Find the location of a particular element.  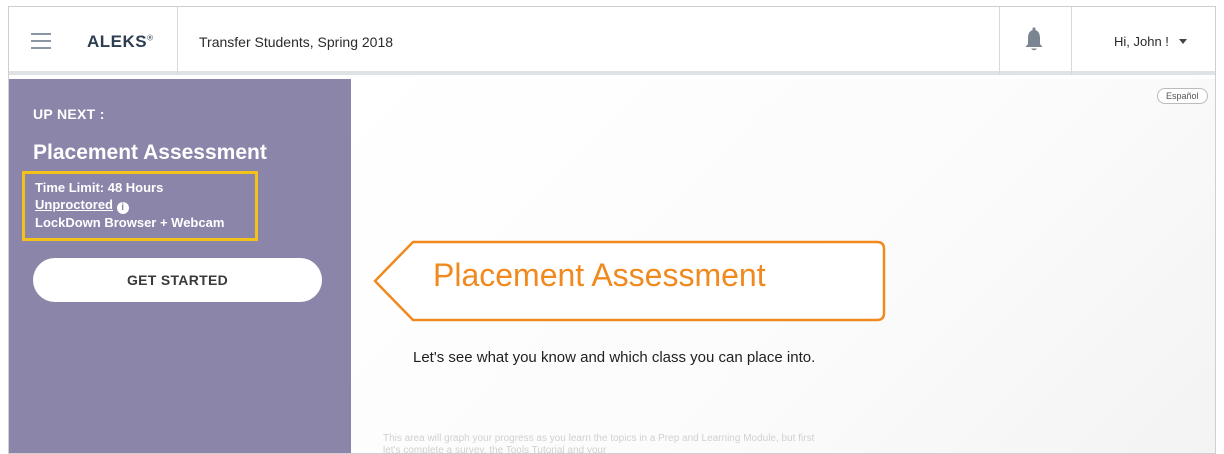

browser-requirement-text: LockDown Browser + Webcam is located at coordinates (130, 222).